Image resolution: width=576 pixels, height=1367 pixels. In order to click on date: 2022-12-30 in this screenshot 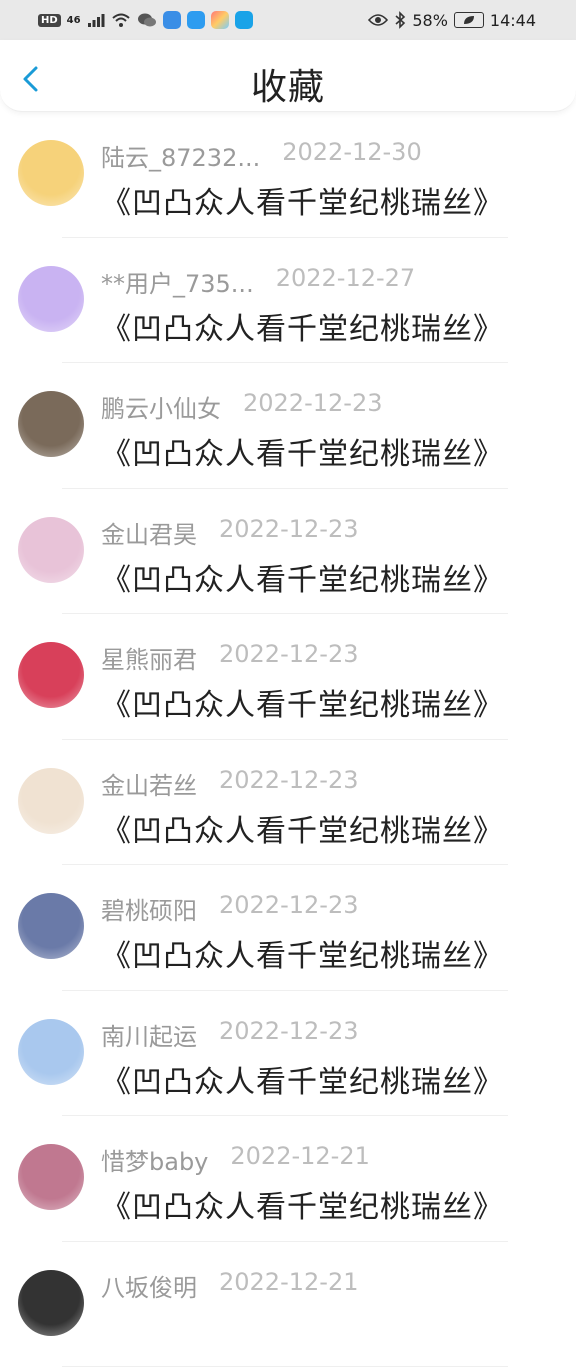, I will do `click(351, 155)`.